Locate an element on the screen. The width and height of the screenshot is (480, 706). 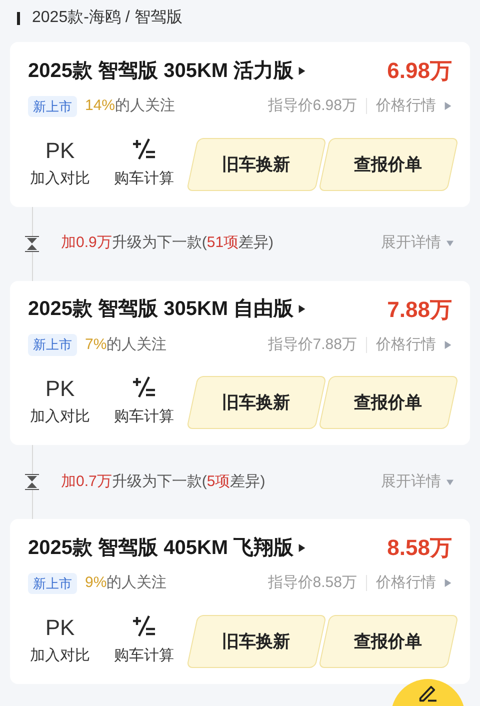
trim-title: 2025款 智驾版 305KM 活力版 is located at coordinates (167, 71).